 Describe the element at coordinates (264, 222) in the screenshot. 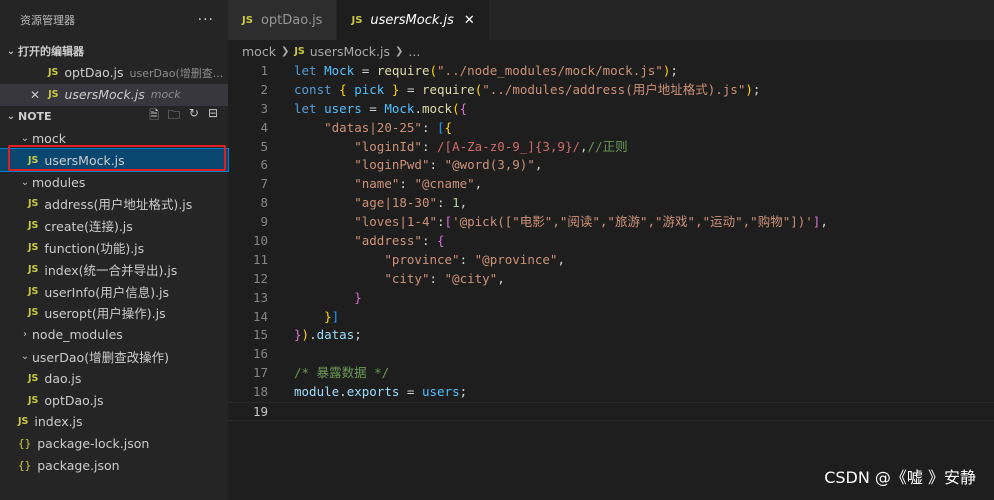

I see `line-number: 9` at that location.